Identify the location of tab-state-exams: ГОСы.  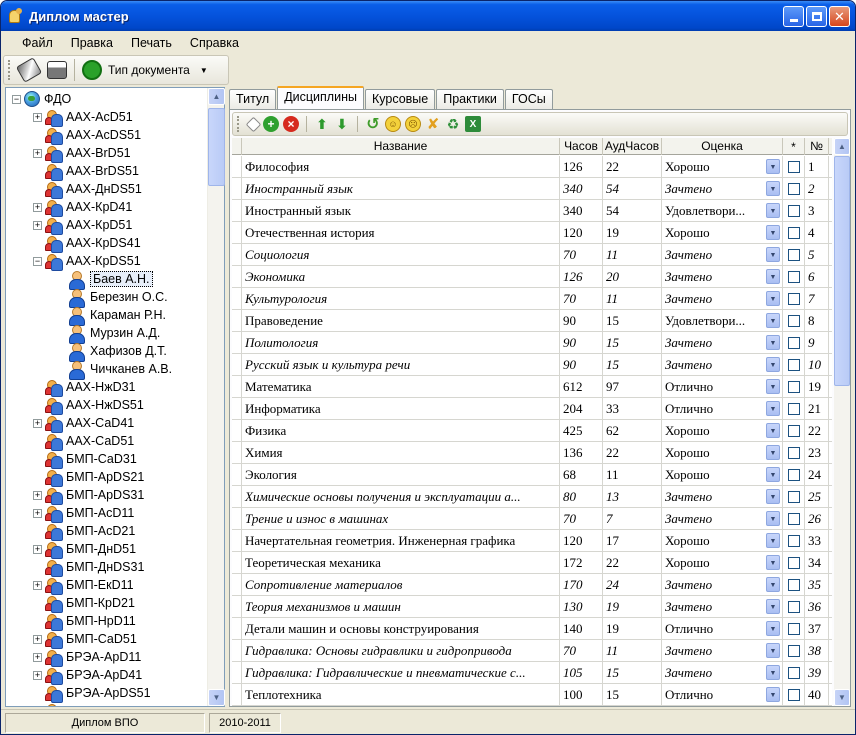
(528, 99).